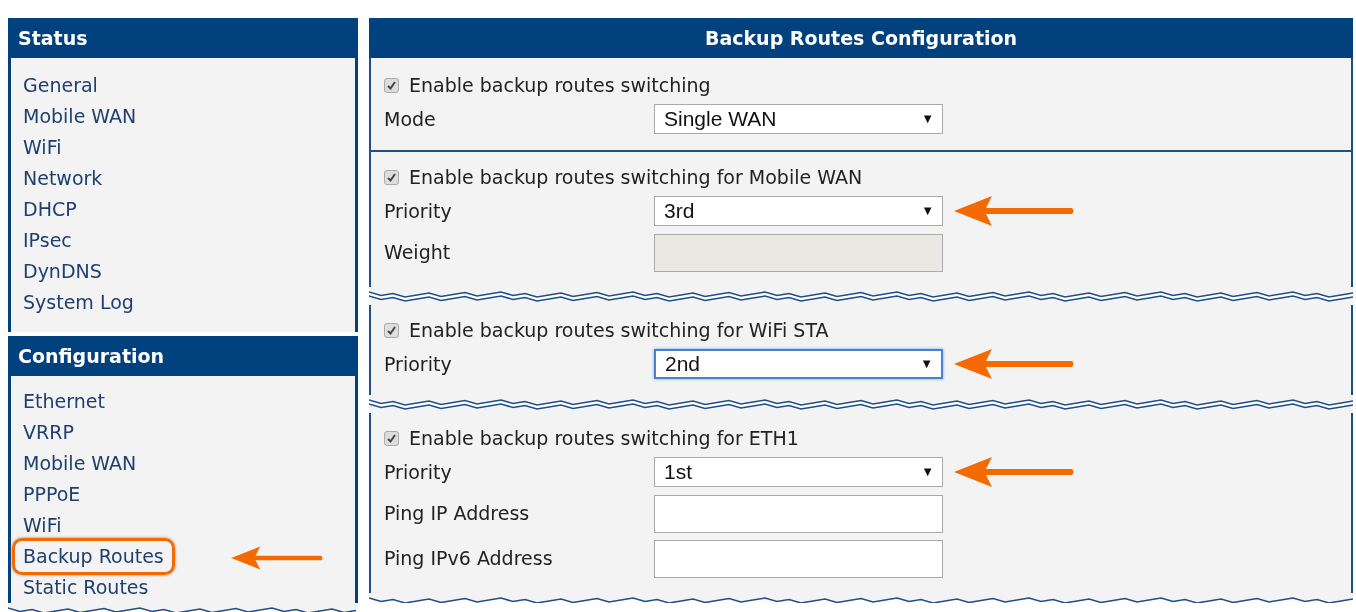  What do you see at coordinates (64, 401) in the screenshot?
I see `sidebar-link: Ethernet` at bounding box center [64, 401].